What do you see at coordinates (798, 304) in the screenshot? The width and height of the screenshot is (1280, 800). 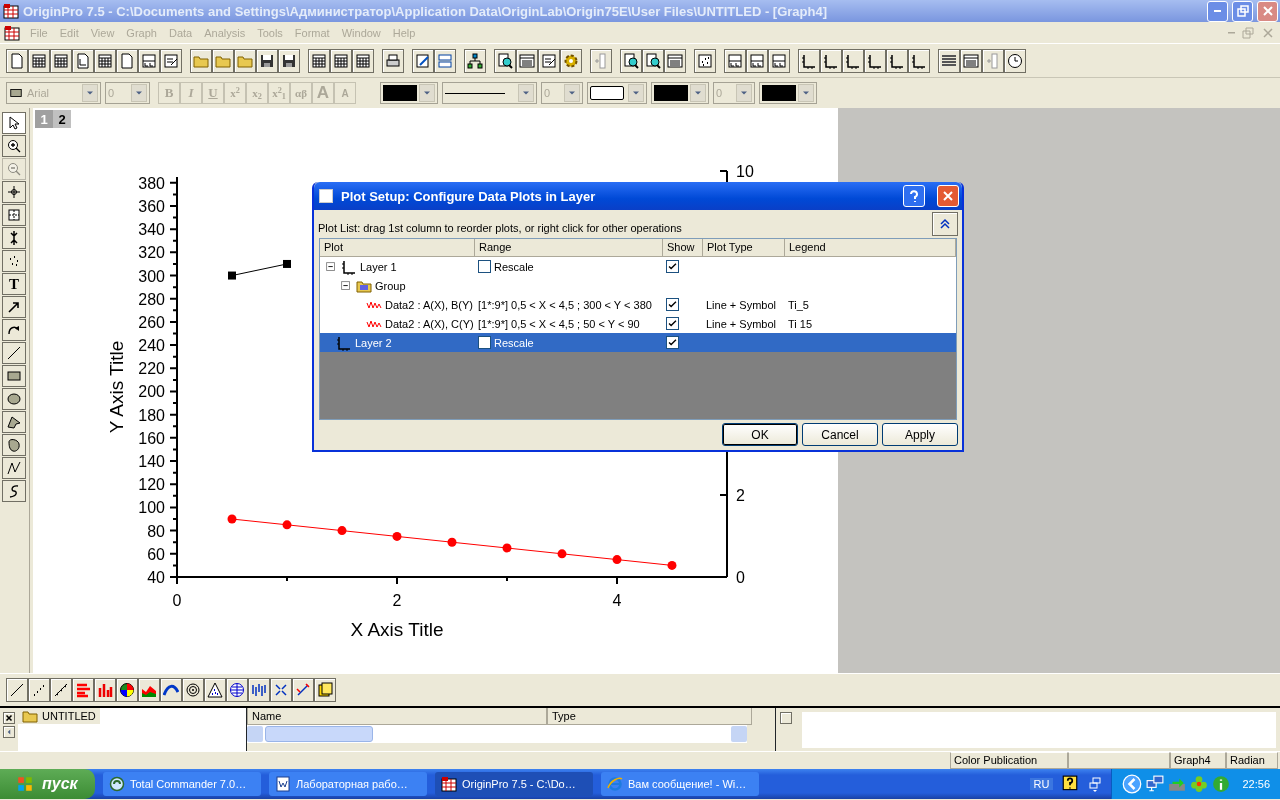 I see `legend-text: Ti_5` at bounding box center [798, 304].